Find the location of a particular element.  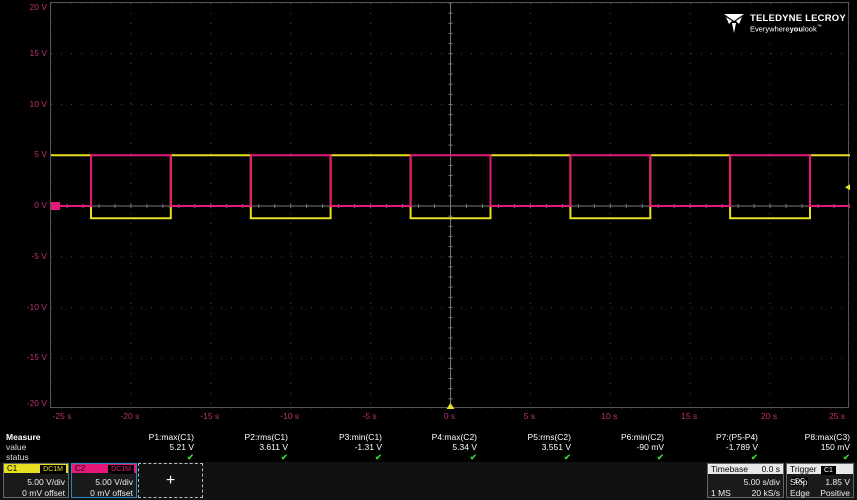

c2-ground-marker is located at coordinates (55, 206).